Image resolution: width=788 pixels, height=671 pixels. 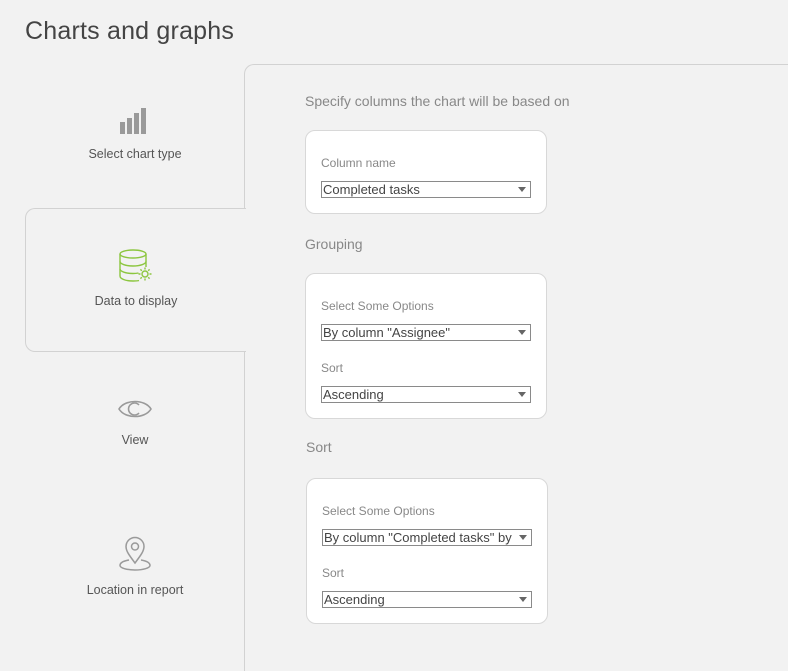 I want to click on sort-section-title: Sort, so click(x=319, y=447).